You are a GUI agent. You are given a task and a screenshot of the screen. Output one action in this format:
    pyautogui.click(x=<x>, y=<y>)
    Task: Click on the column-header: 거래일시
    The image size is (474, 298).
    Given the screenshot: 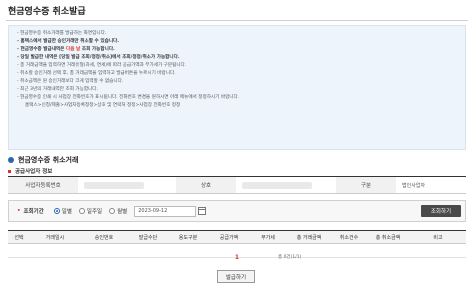 What is the action you would take?
    pyautogui.click(x=55, y=237)
    